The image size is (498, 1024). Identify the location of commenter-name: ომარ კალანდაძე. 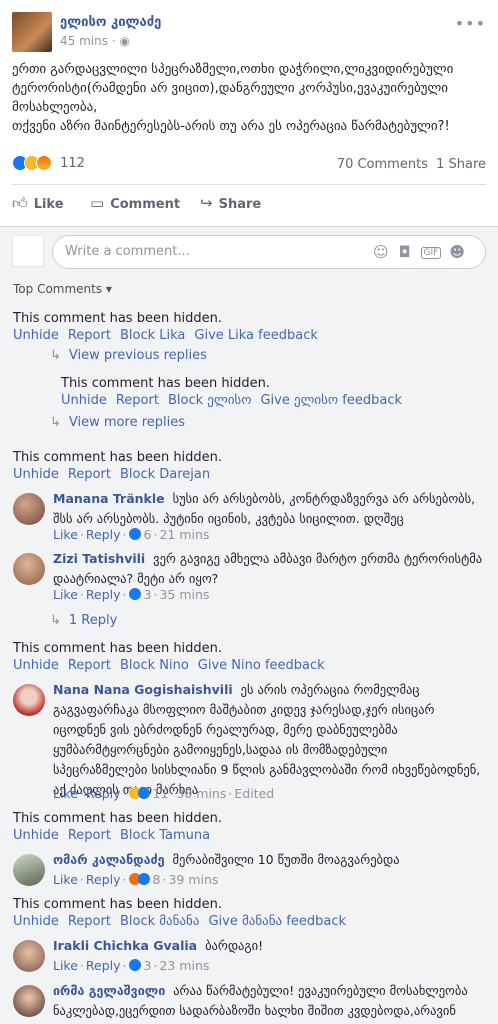
(109, 859).